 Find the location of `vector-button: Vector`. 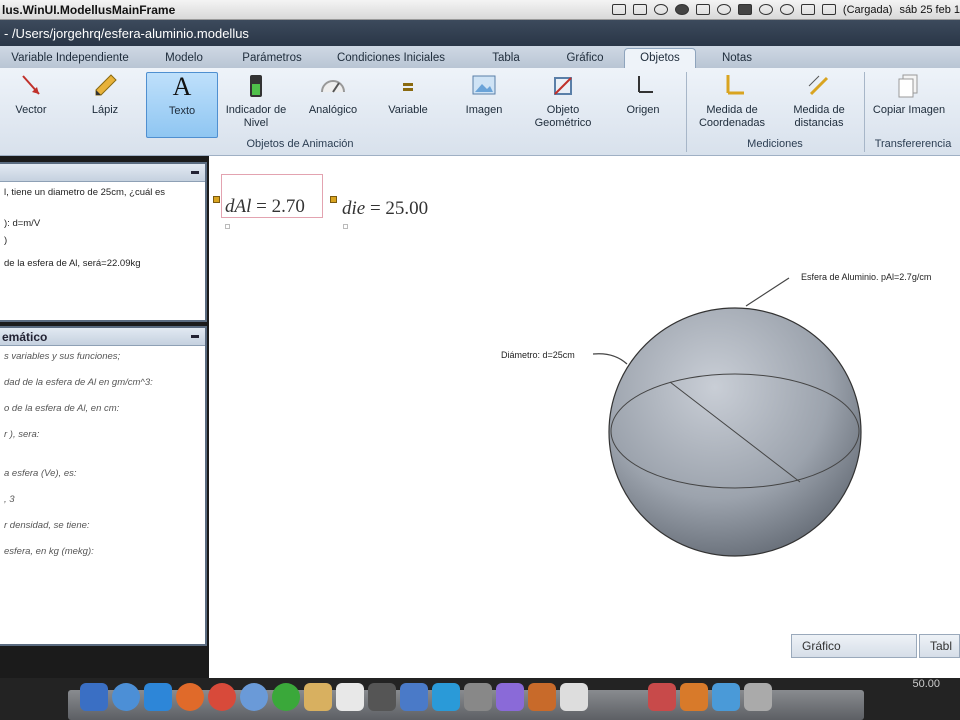

vector-button: Vector is located at coordinates (31, 105).